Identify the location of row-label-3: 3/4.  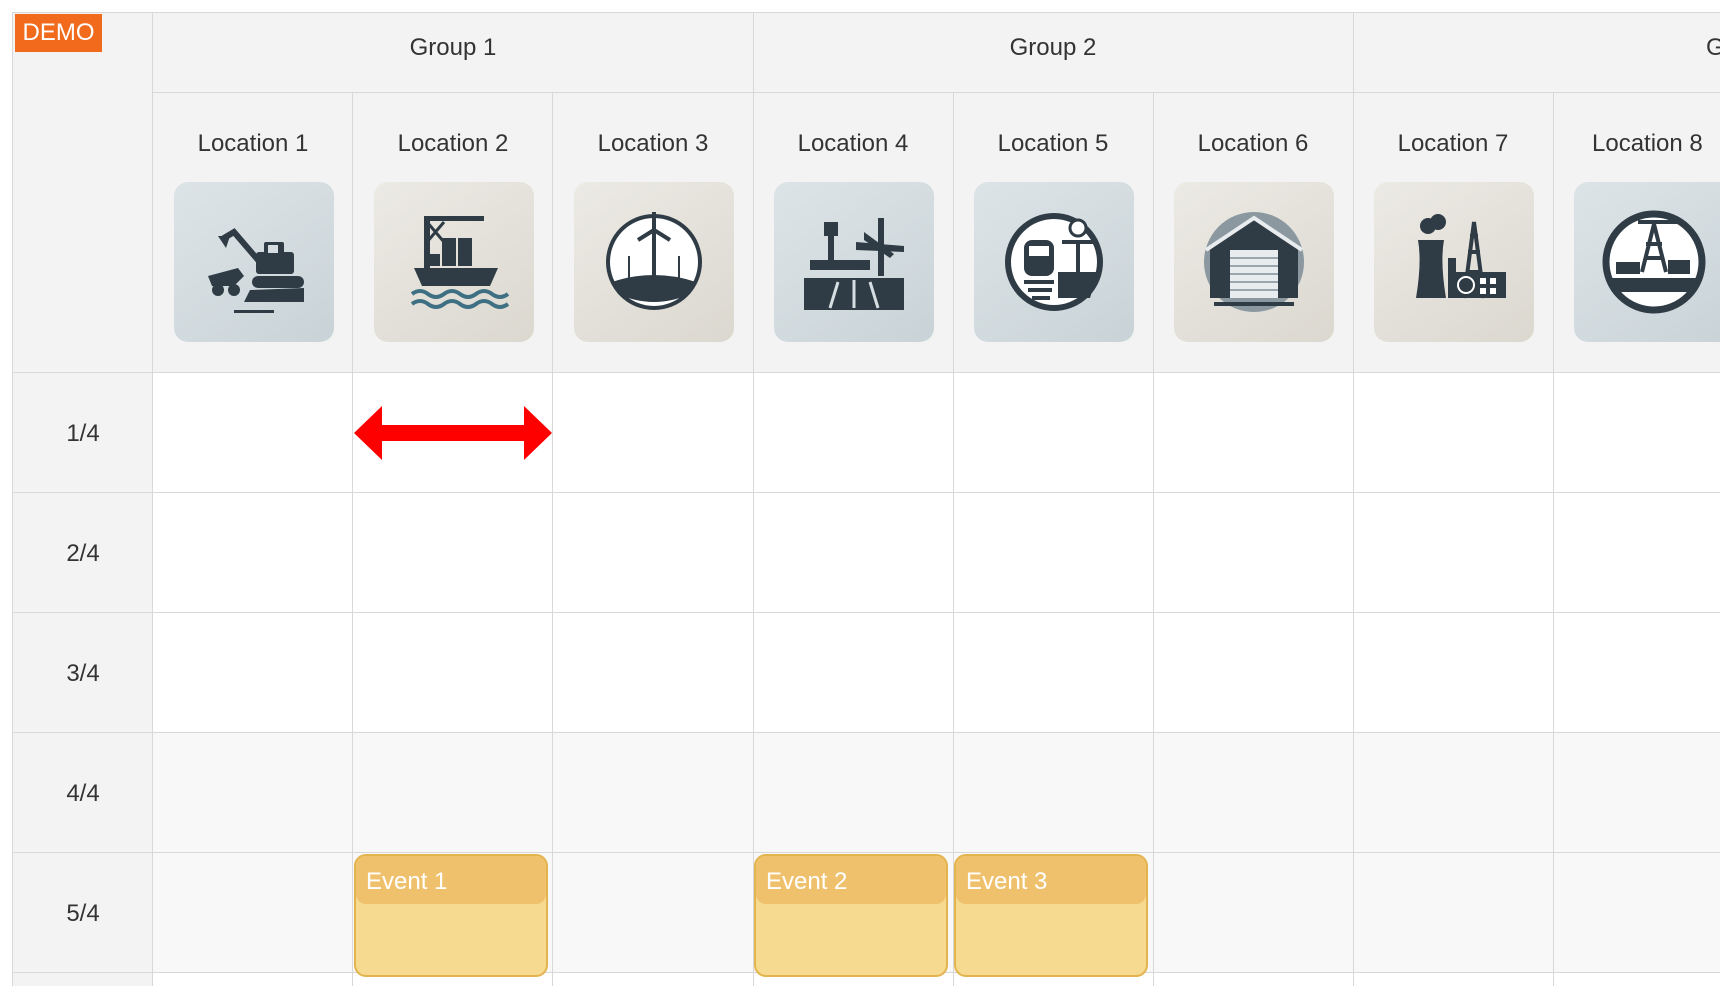
(83, 673).